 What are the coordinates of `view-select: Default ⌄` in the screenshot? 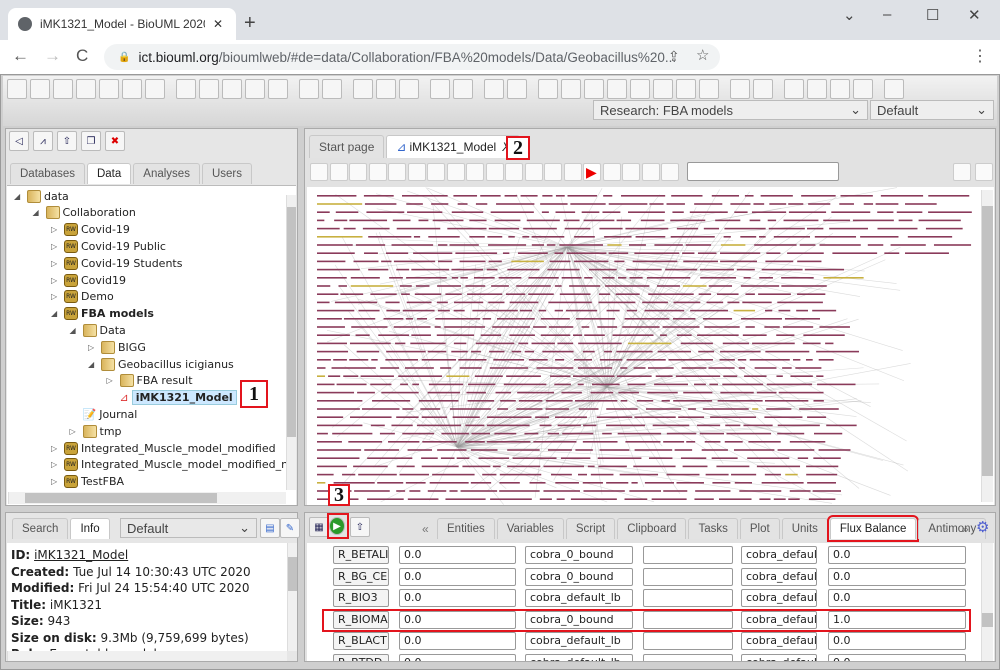 It's located at (932, 110).